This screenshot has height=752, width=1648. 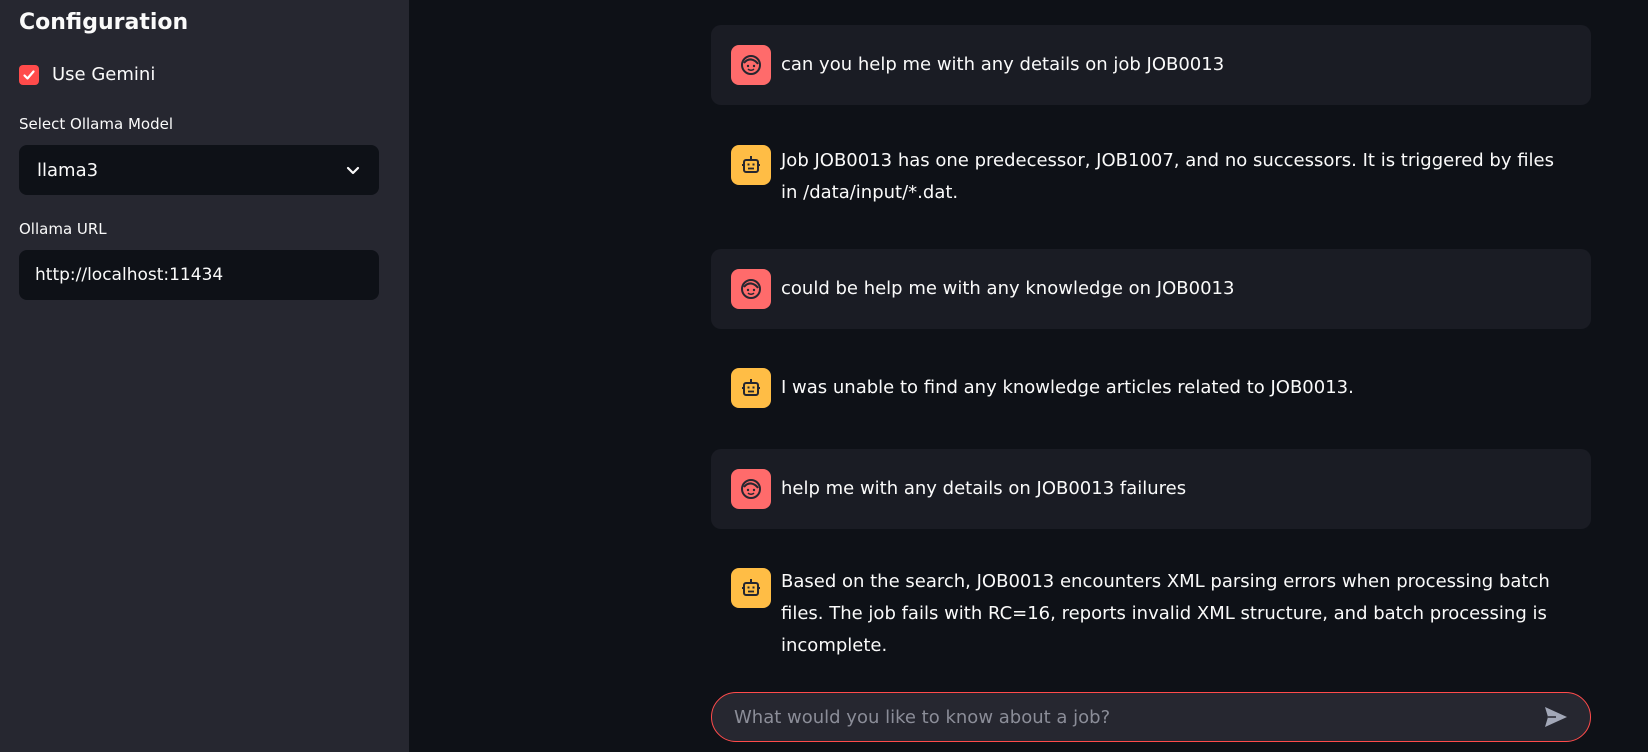 What do you see at coordinates (199, 170) in the screenshot?
I see `ollama-model-select: llama3` at bounding box center [199, 170].